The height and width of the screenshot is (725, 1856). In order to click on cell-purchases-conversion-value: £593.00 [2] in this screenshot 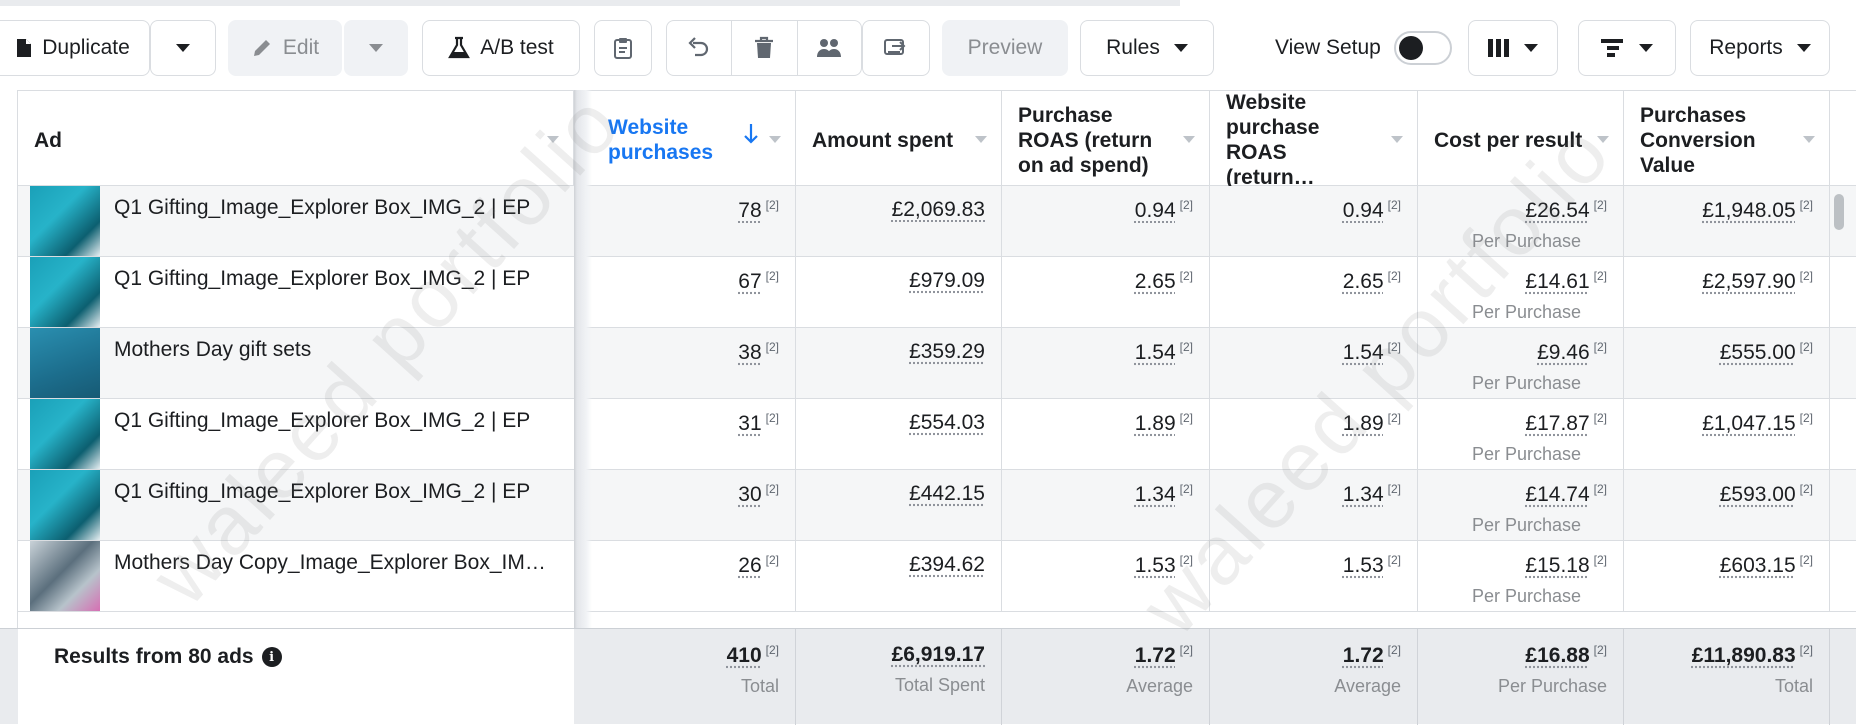, I will do `click(1727, 505)`.